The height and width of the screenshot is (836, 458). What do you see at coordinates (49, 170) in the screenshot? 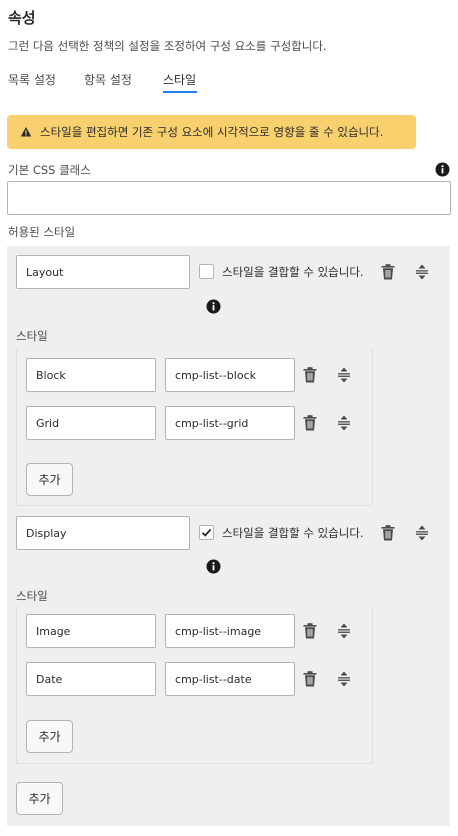
I see `base-css-label: 기본 CSS 클래스` at bounding box center [49, 170].